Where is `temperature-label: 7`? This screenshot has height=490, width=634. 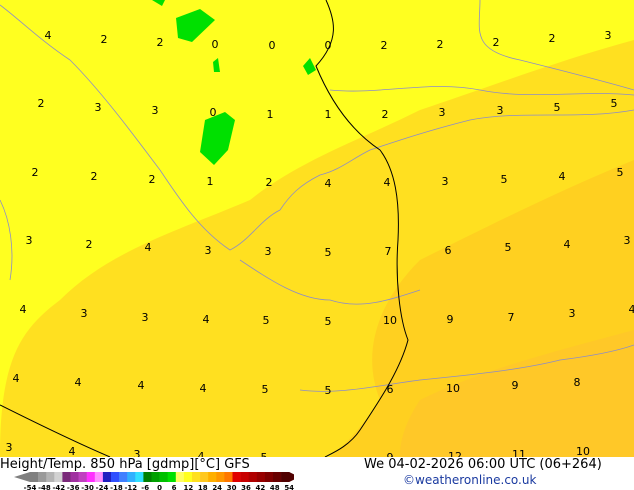 temperature-label: 7 is located at coordinates (388, 251).